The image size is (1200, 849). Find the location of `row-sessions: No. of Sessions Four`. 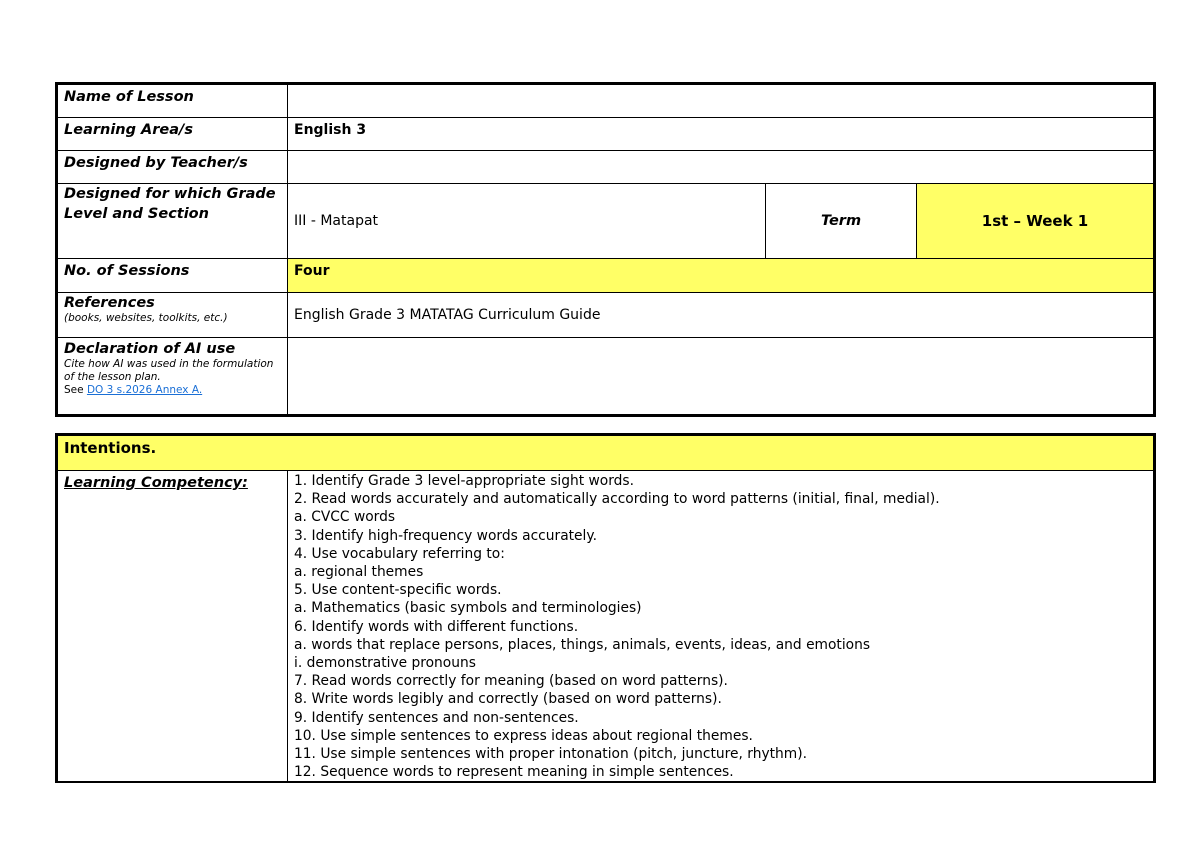

row-sessions: No. of Sessions Four is located at coordinates (606, 275).